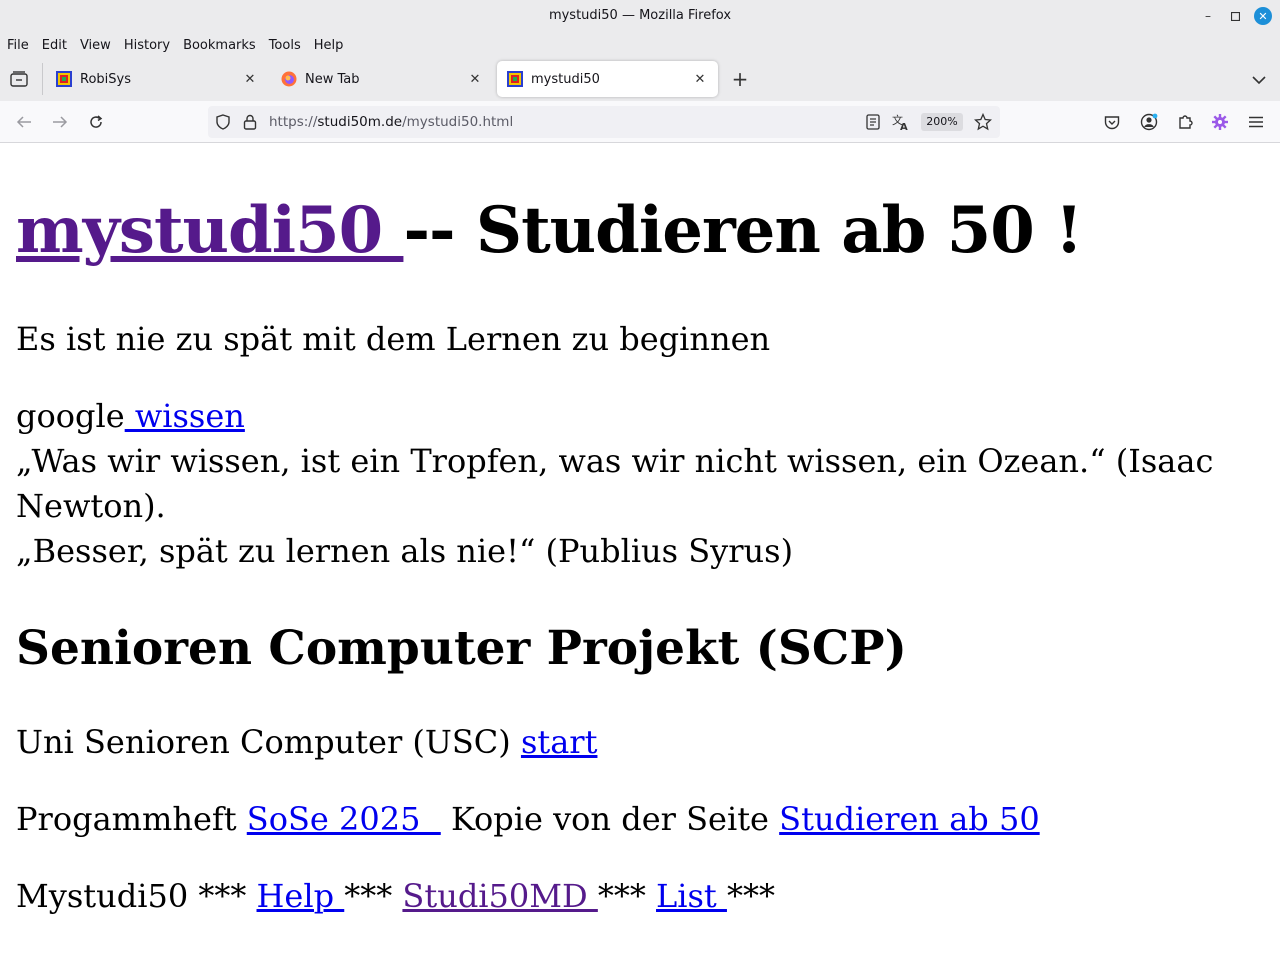 The height and width of the screenshot is (968, 1280). Describe the element at coordinates (904, 126) in the screenshot. I see `svg-text: A` at that location.